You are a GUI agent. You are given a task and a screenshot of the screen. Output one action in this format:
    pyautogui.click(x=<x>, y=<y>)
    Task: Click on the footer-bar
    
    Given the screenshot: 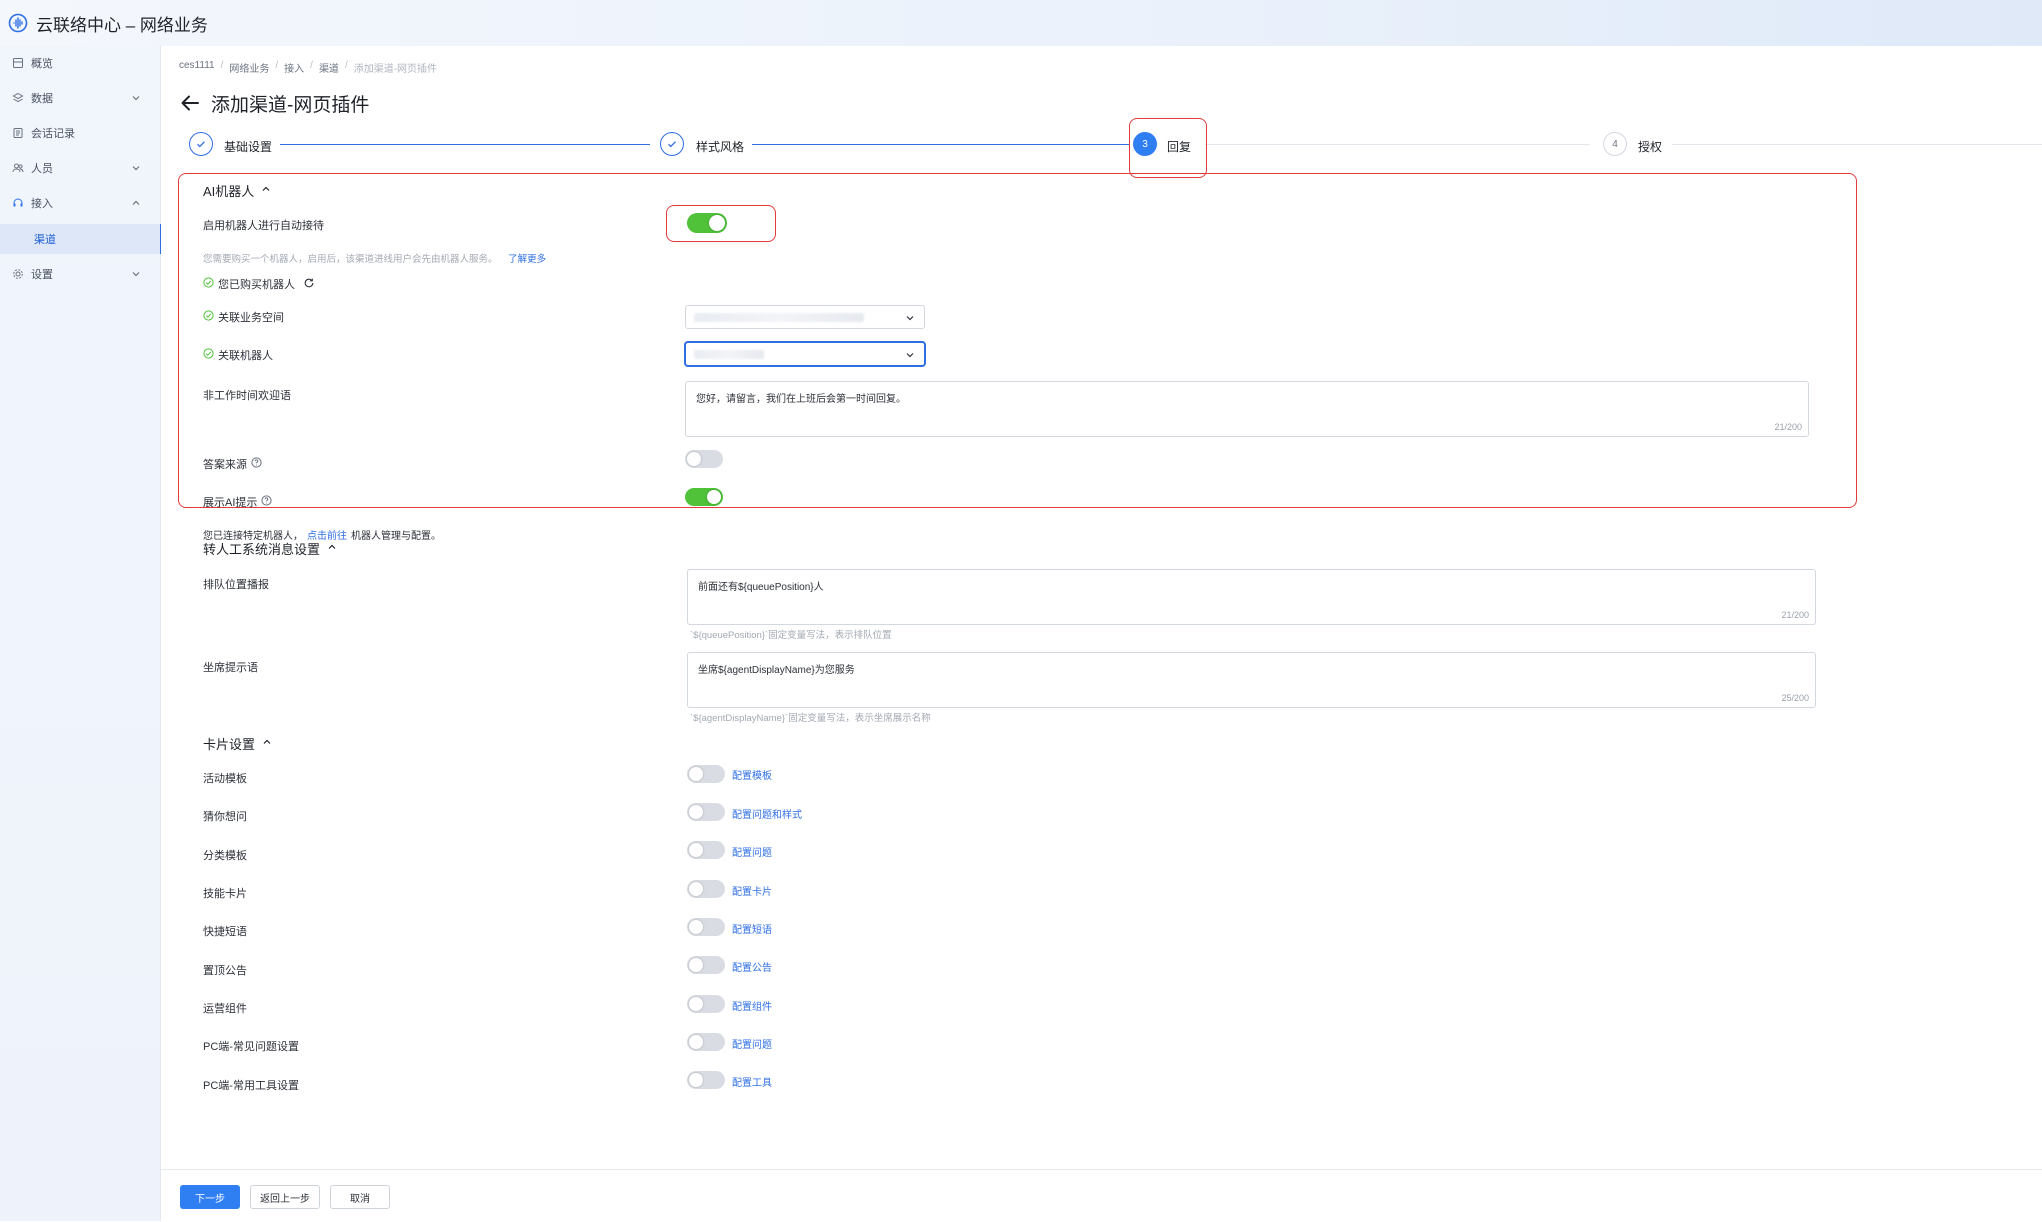 What is the action you would take?
    pyautogui.click(x=1101, y=1195)
    